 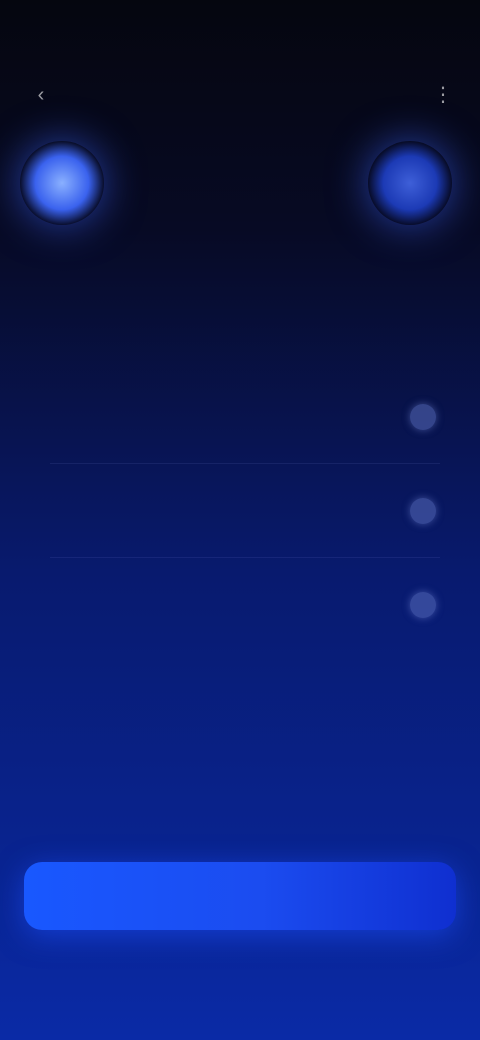 I want to click on device-orb-left, so click(x=62, y=183).